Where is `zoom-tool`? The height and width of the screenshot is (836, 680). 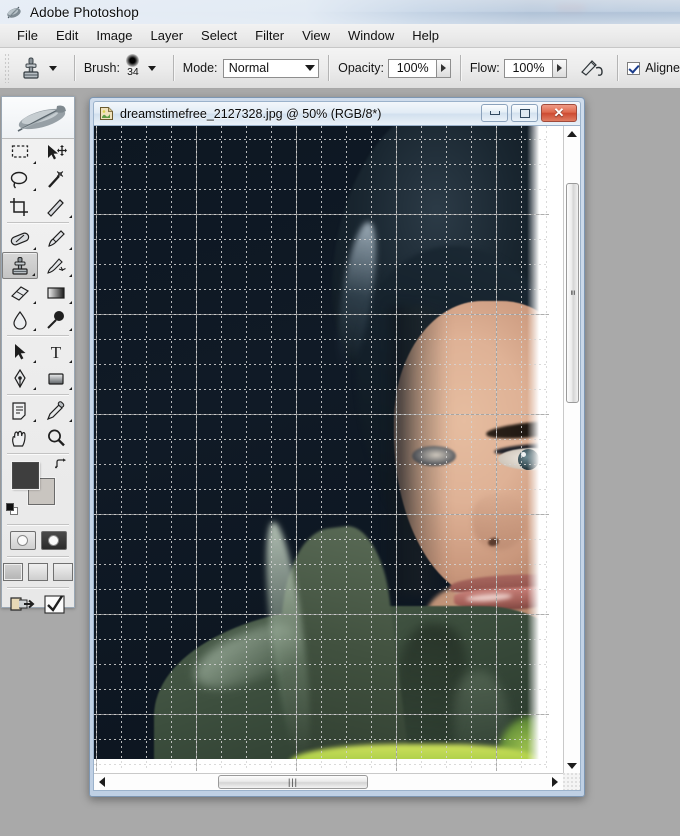 zoom-tool is located at coordinates (56, 437).